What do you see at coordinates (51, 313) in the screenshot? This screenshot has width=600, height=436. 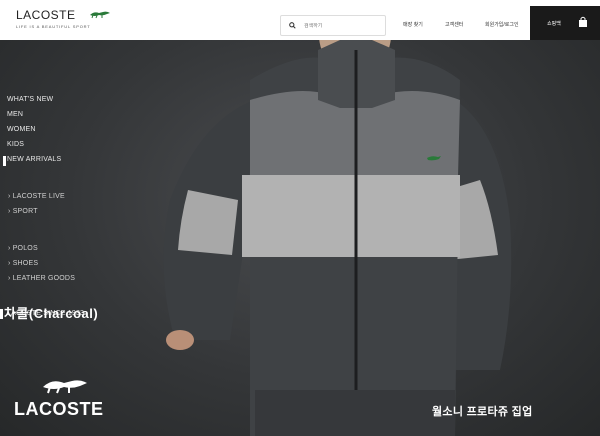 I see `color-label: 차콜(Charcoal)` at bounding box center [51, 313].